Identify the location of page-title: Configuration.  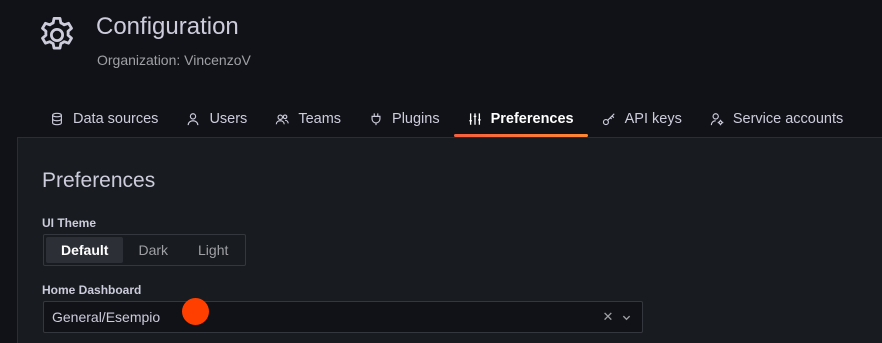
(167, 26).